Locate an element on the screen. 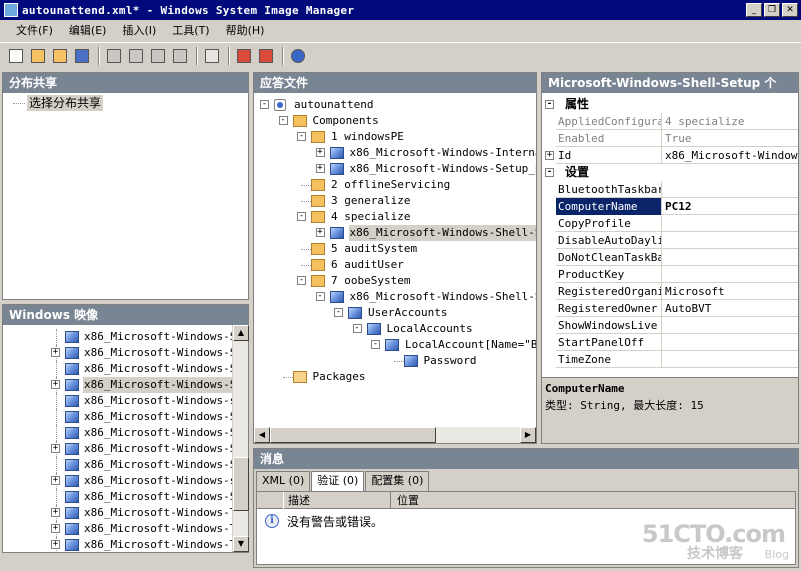 The height and width of the screenshot is (571, 801). windows-image-item: + x86_Microsoft-Windows-SNM is located at coordinates (125, 449).